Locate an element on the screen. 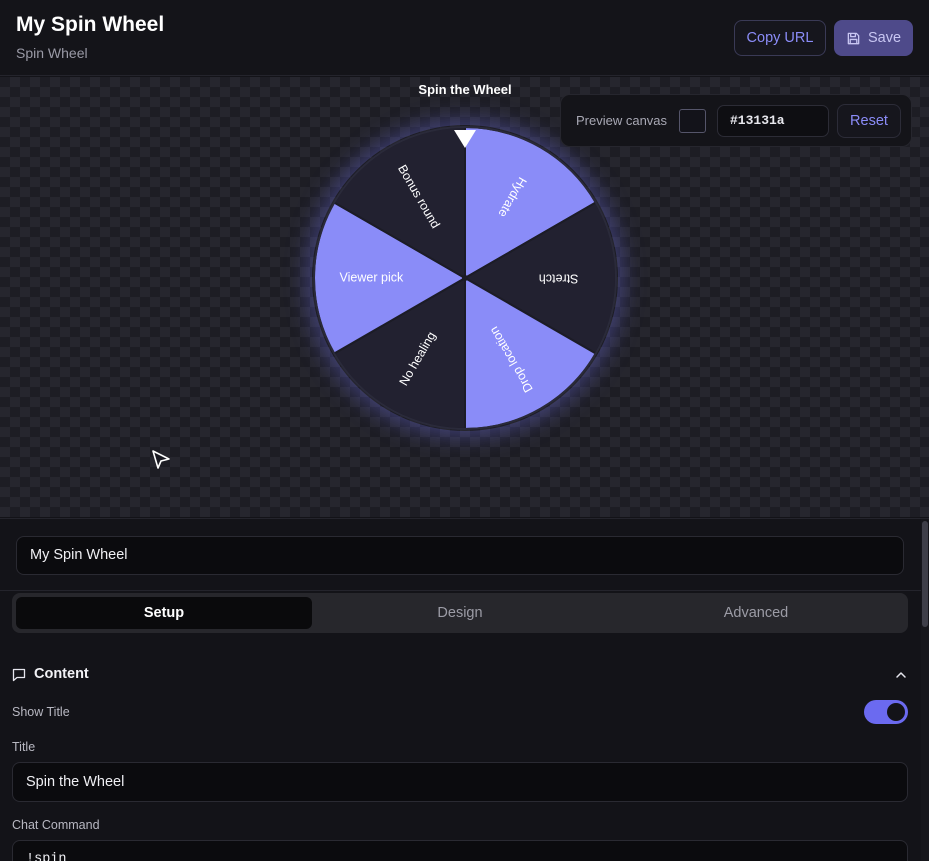  tab-design: Design is located at coordinates (460, 613).